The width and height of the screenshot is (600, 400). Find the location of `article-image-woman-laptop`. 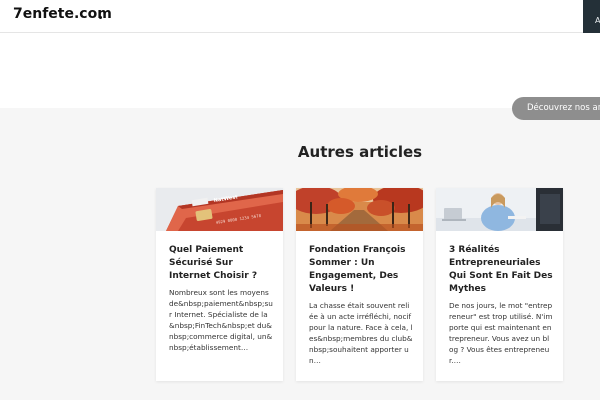

article-image-woman-laptop is located at coordinates (499, 209).